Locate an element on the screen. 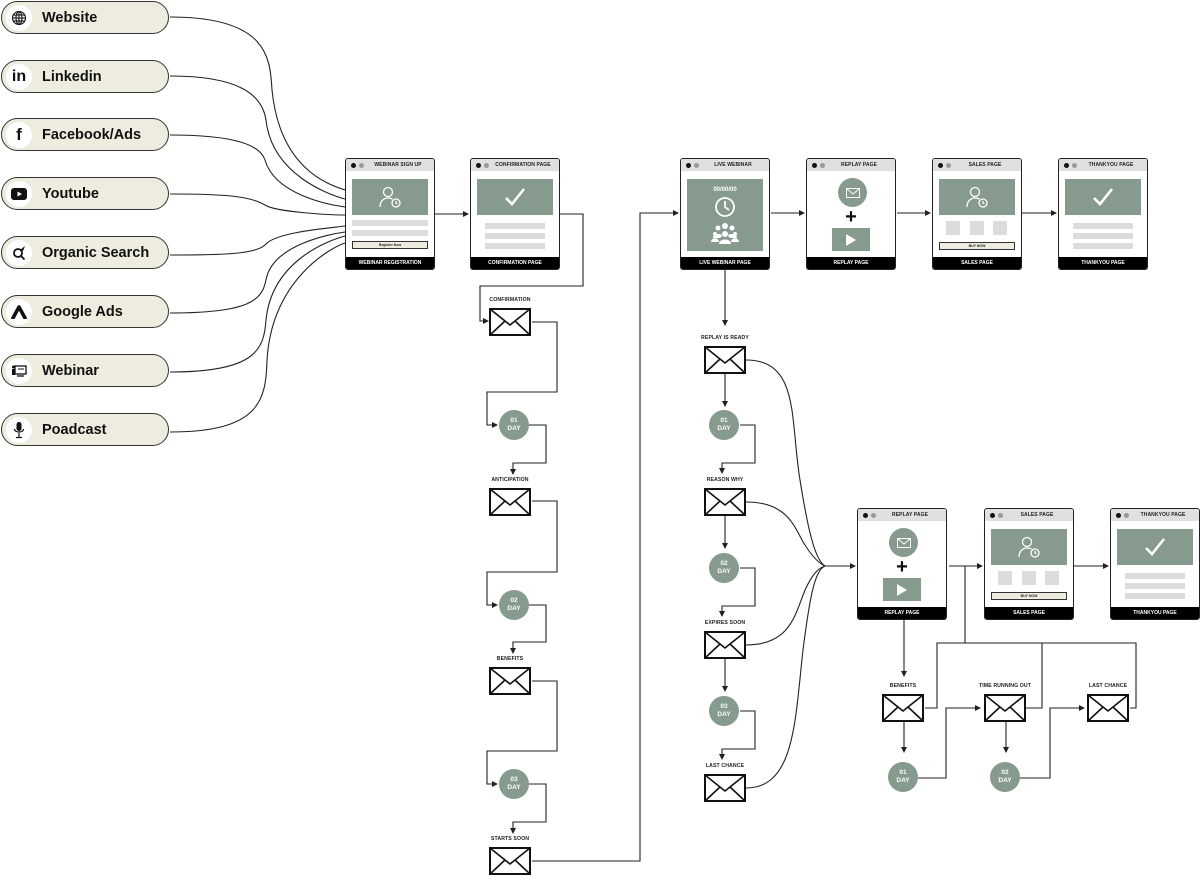 The width and height of the screenshot is (1200, 883). source-poadcast: Poadcast is located at coordinates (85, 429).